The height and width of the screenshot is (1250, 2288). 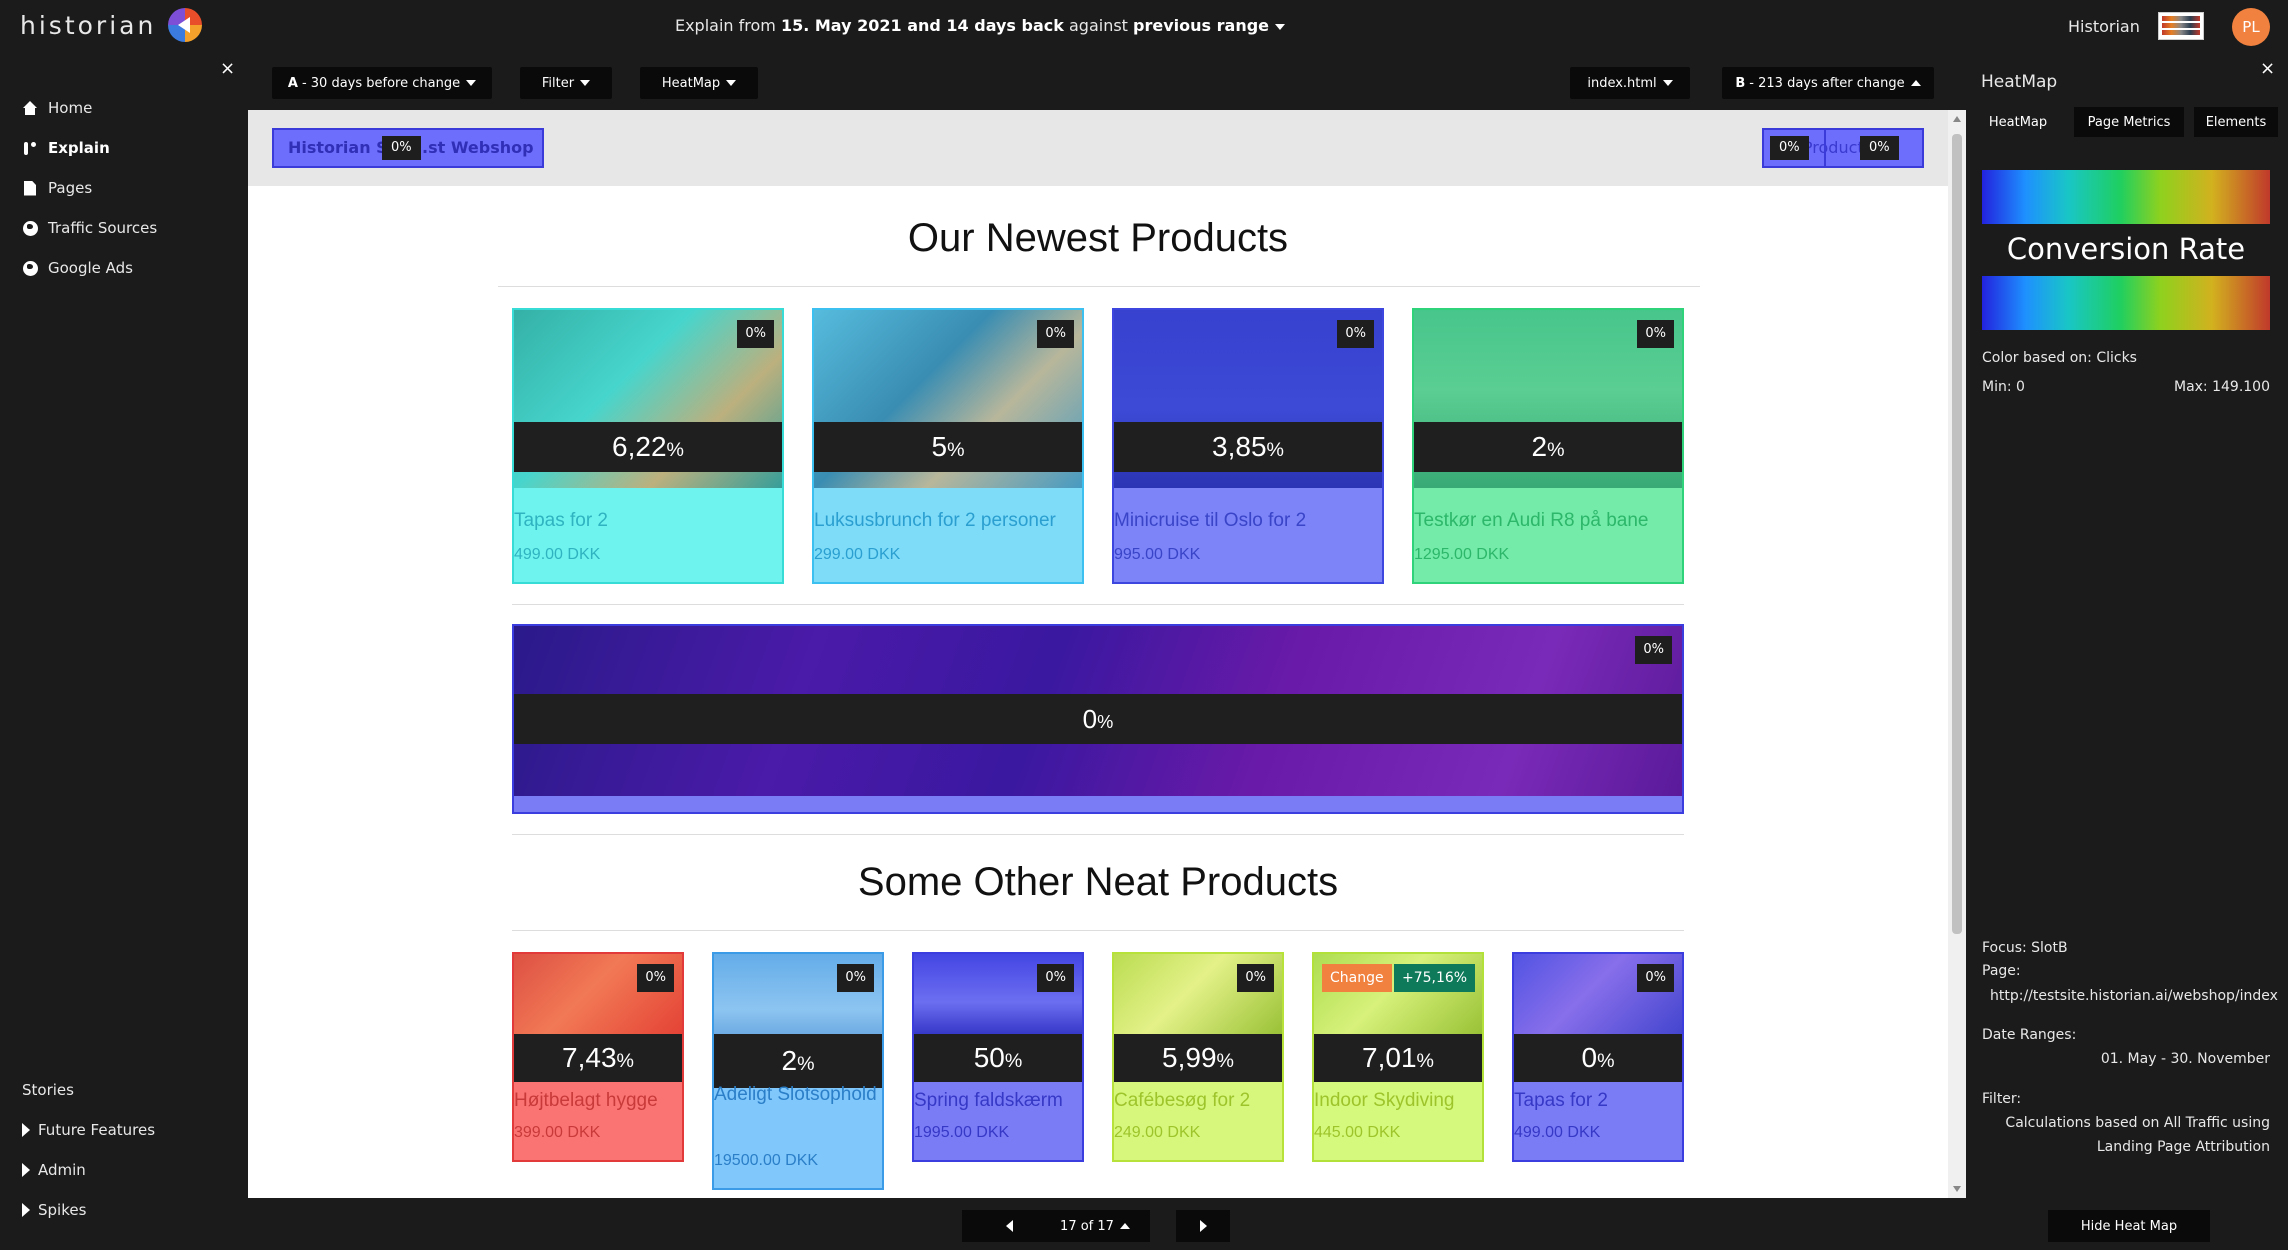 What do you see at coordinates (1157, 554) in the screenshot?
I see `product-price: 995.00 DKK` at bounding box center [1157, 554].